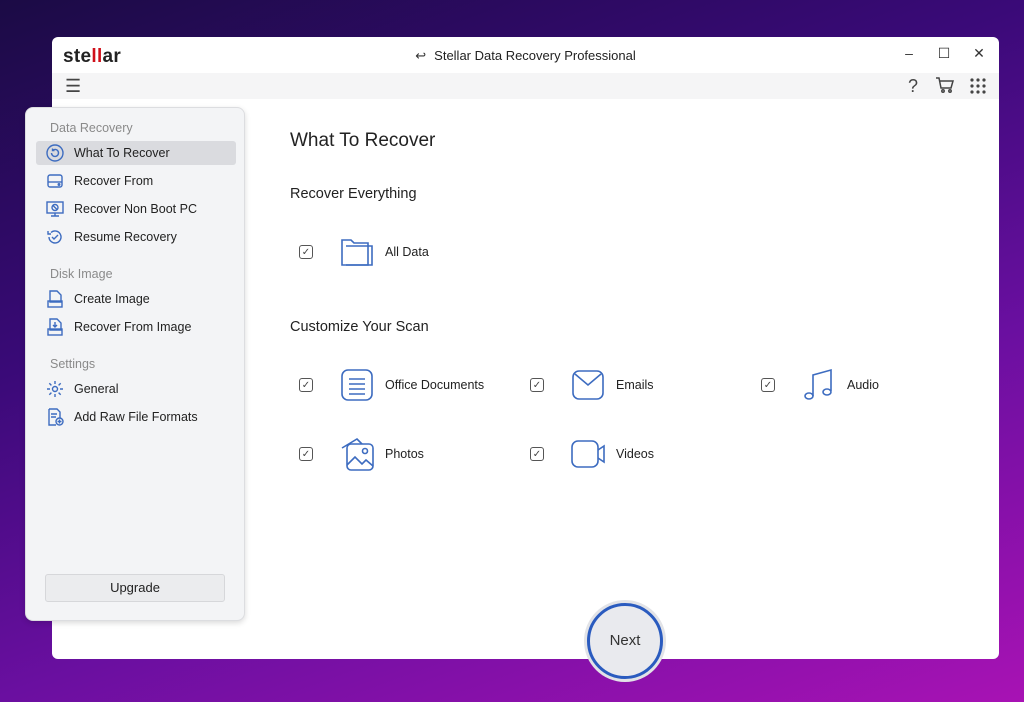  I want to click on sidebar-item-general: General, so click(136, 389).